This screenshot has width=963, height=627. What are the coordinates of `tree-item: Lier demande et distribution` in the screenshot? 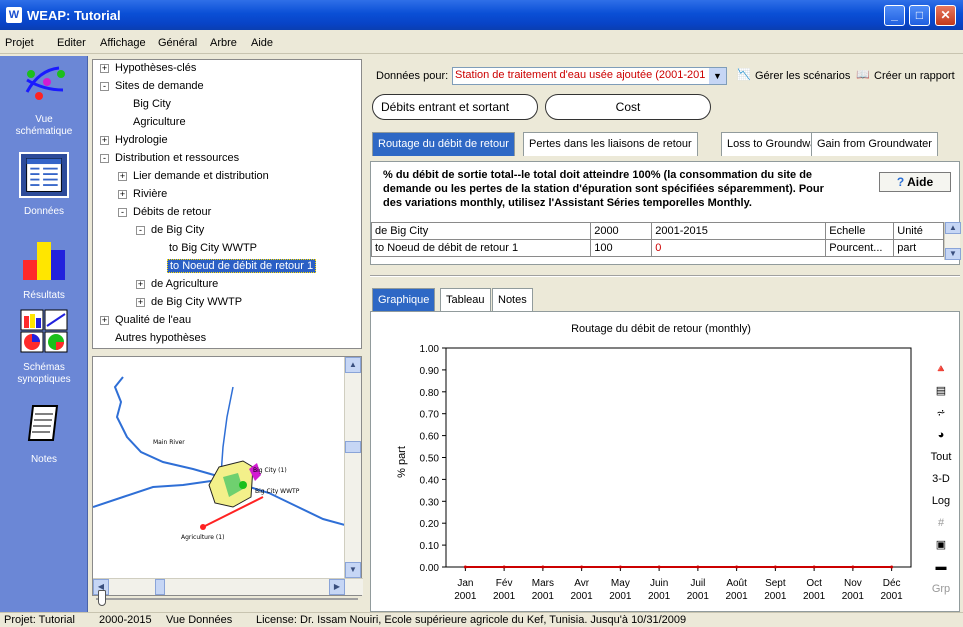 It's located at (201, 176).